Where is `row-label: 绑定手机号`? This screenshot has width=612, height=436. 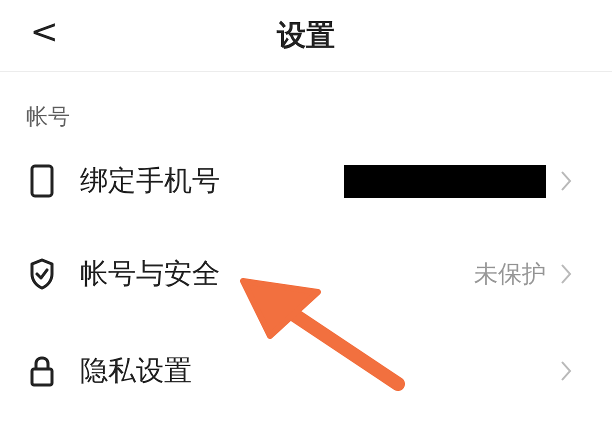
row-label: 绑定手机号 is located at coordinates (150, 181).